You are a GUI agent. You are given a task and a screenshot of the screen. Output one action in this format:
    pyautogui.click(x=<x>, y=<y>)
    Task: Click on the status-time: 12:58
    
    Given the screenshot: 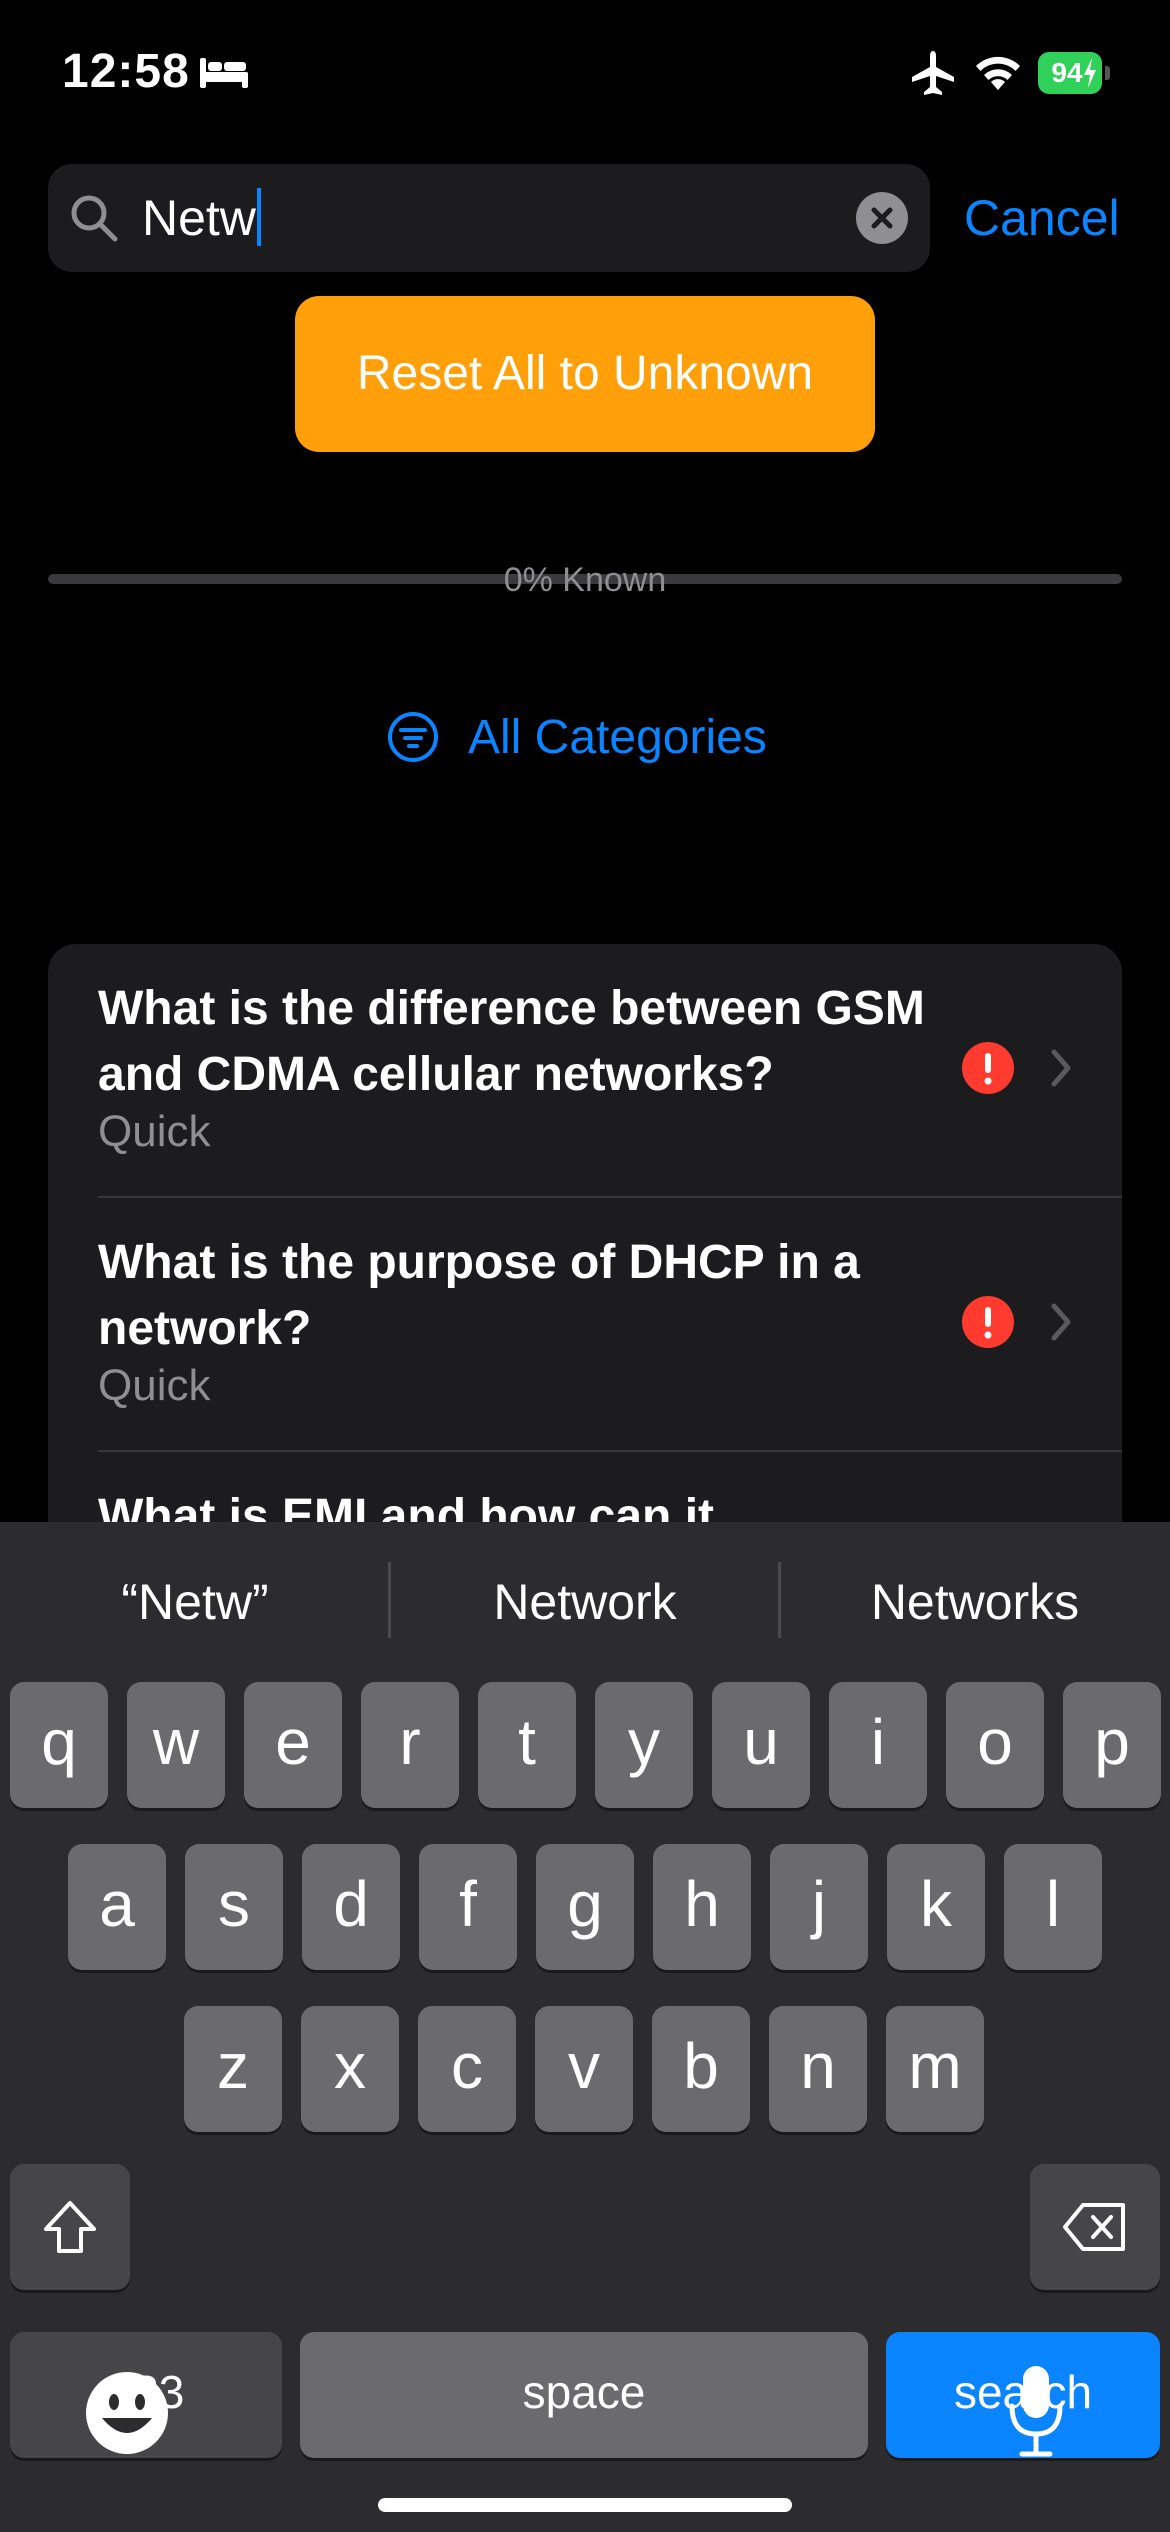 What is the action you would take?
    pyautogui.click(x=126, y=71)
    